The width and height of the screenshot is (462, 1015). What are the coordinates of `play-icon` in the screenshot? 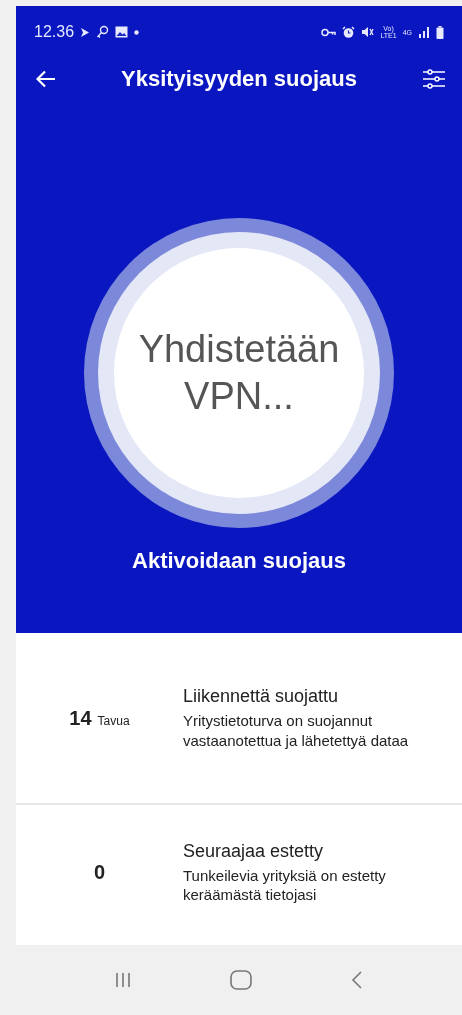 It's located at (85, 32).